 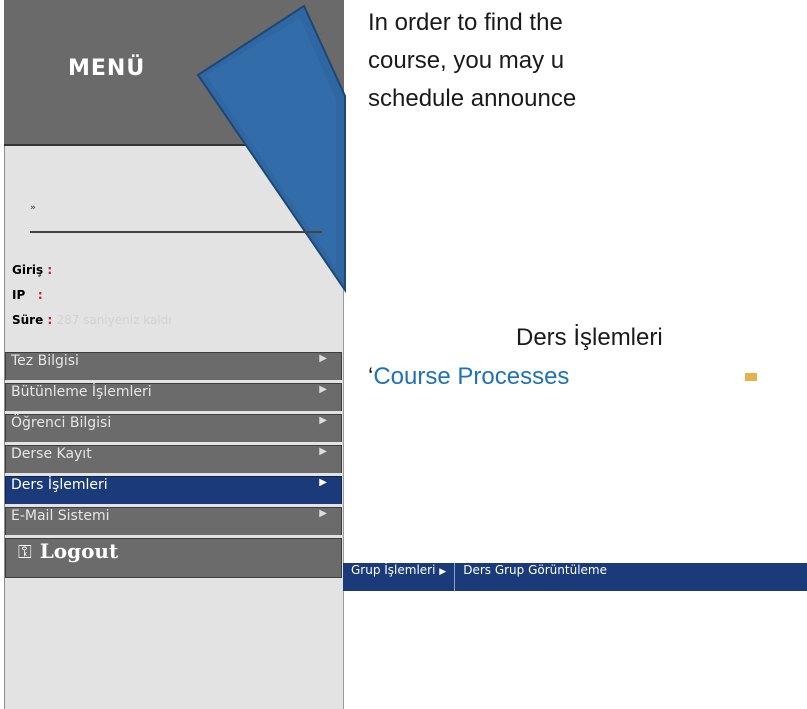 What do you see at coordinates (472, 98) in the screenshot?
I see `paragraph-line: schedule announce` at bounding box center [472, 98].